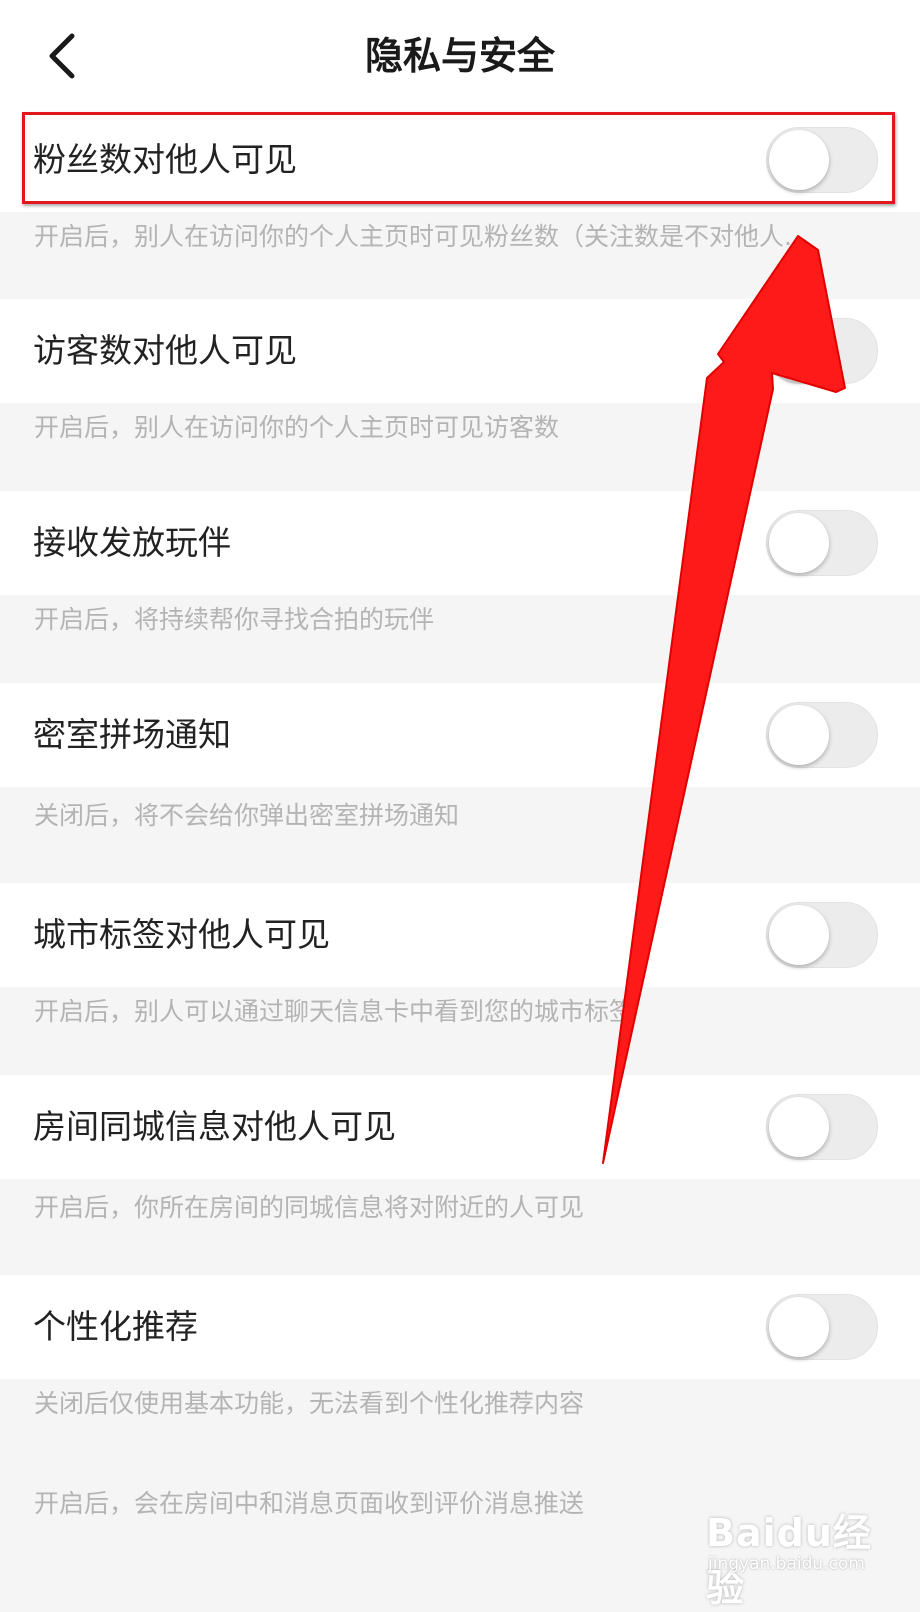 This screenshot has height=1612, width=920. Describe the element at coordinates (234, 619) in the screenshot. I see `setting-description: 开启后，将持续帮你寻找合拍的玩伴` at that location.